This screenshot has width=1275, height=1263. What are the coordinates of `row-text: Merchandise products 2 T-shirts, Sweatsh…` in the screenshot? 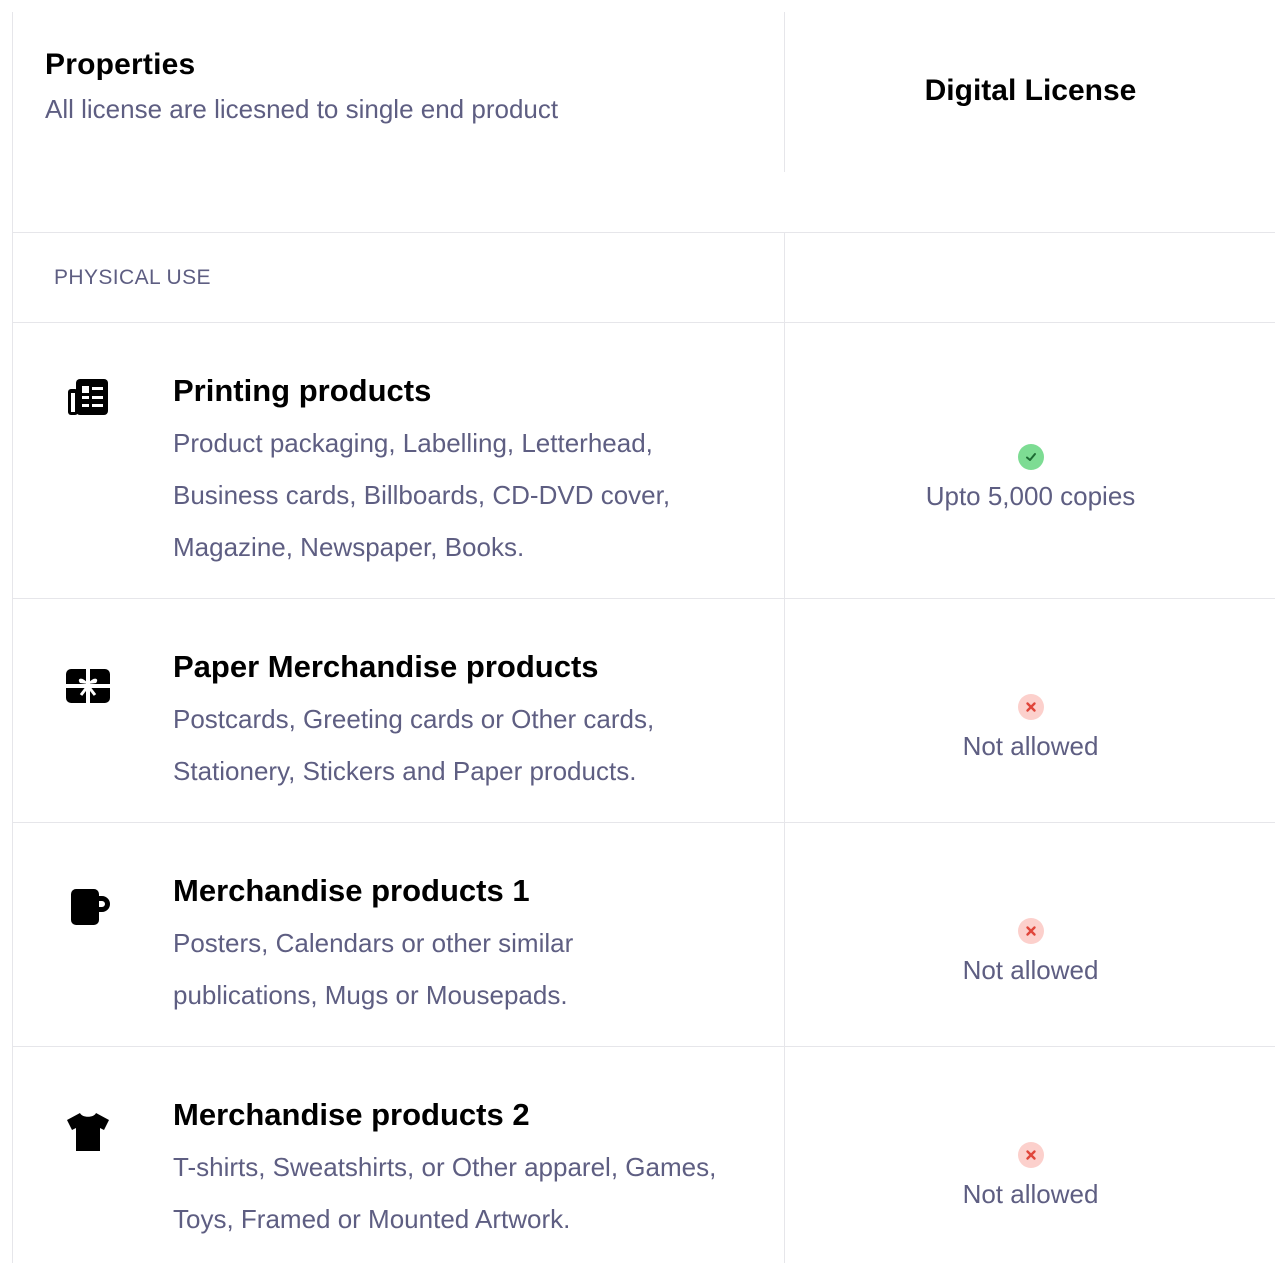 It's located at (473, 1170).